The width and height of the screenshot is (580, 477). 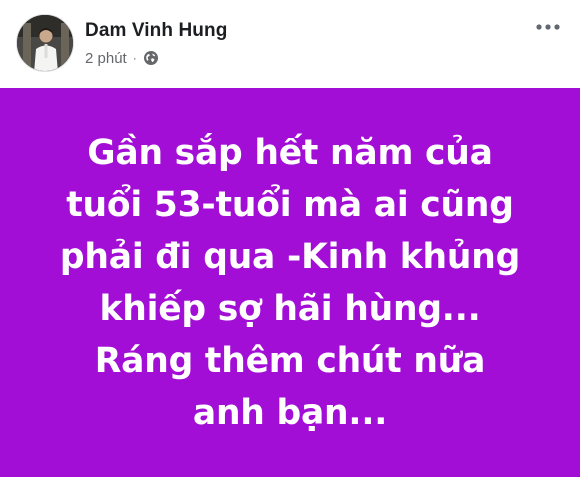 I want to click on author-avatar, so click(x=45, y=43).